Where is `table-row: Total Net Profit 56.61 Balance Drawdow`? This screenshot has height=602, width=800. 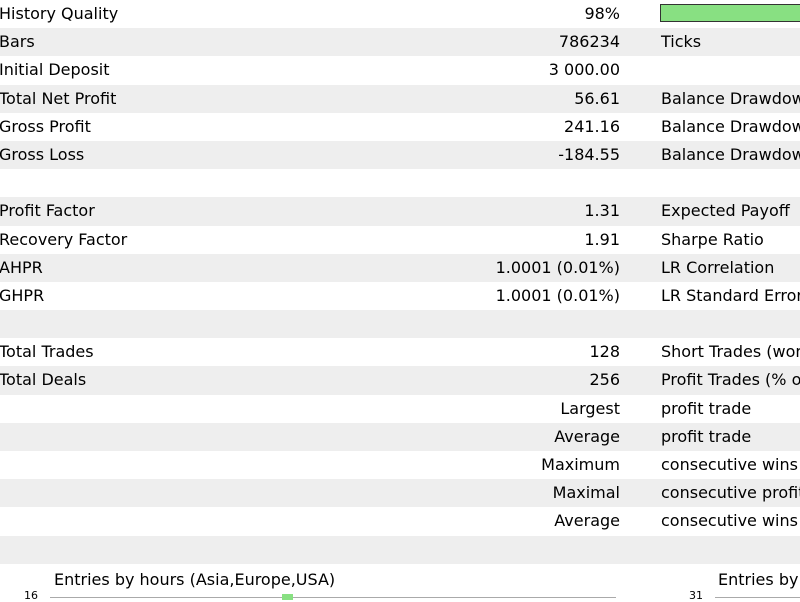 table-row: Total Net Profit 56.61 Balance Drawdow is located at coordinates (400, 98).